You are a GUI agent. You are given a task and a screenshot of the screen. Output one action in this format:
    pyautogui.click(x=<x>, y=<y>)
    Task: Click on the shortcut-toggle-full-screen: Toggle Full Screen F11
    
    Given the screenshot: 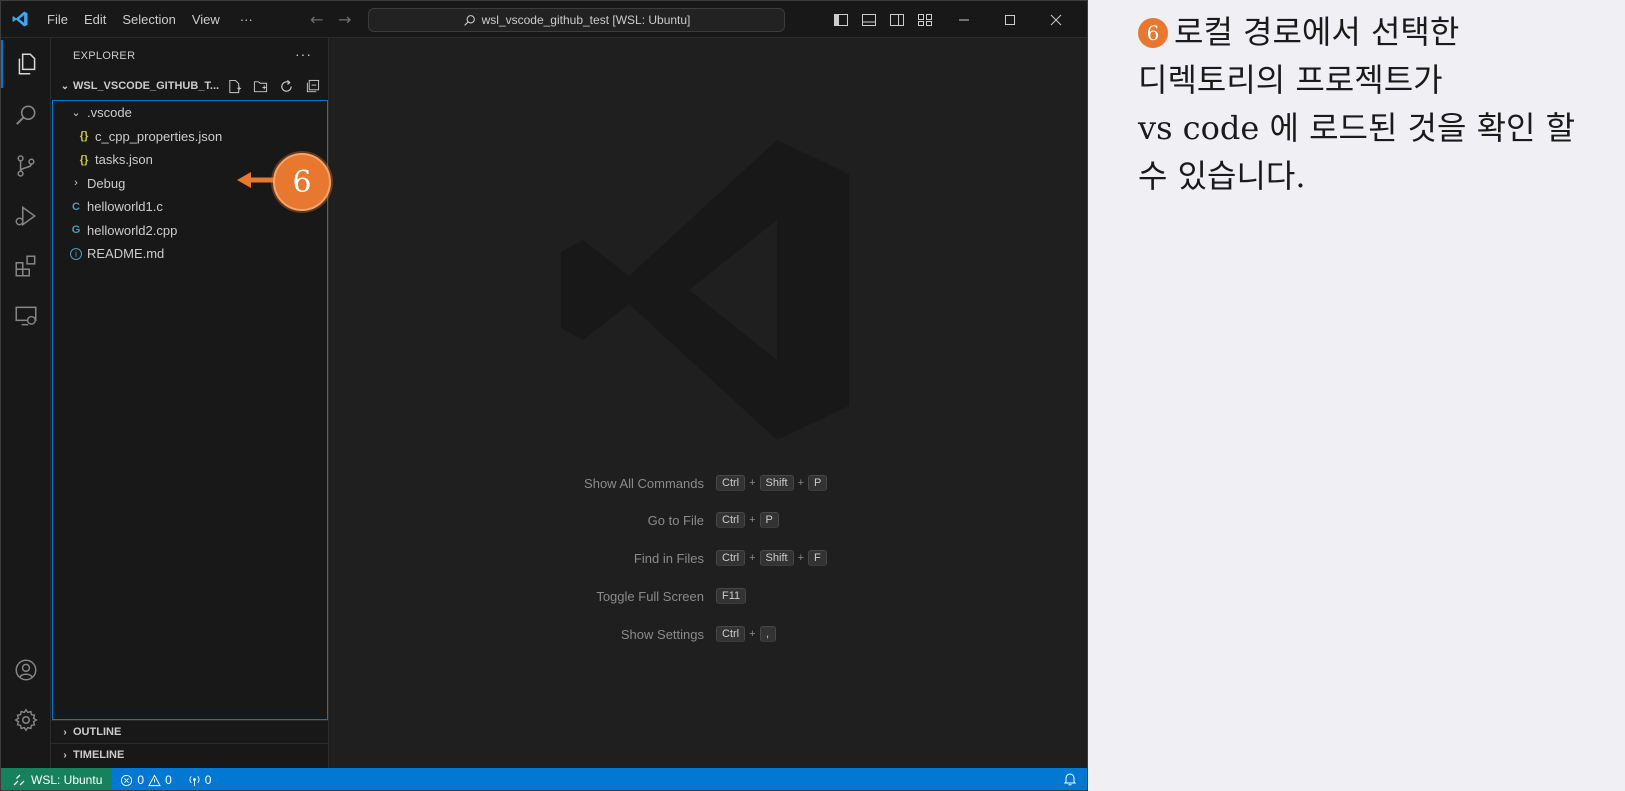 What is the action you would take?
    pyautogui.click(x=708, y=596)
    